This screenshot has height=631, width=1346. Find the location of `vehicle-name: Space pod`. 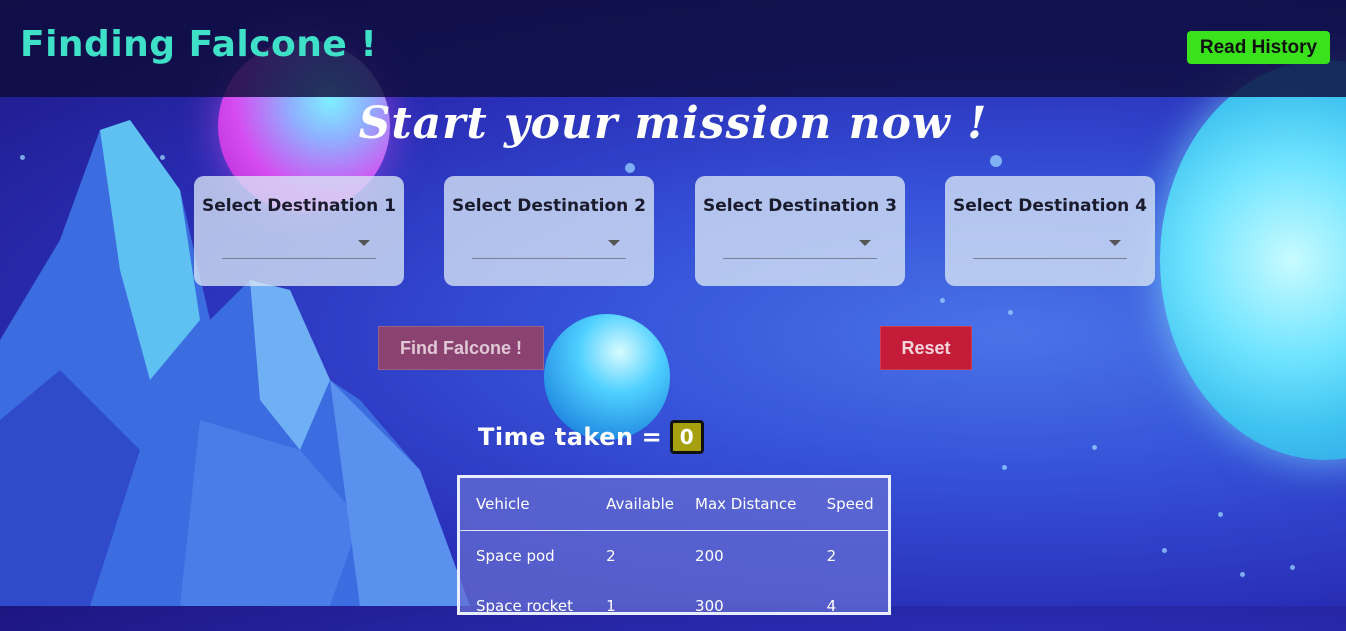

vehicle-name: Space pod is located at coordinates (515, 556).